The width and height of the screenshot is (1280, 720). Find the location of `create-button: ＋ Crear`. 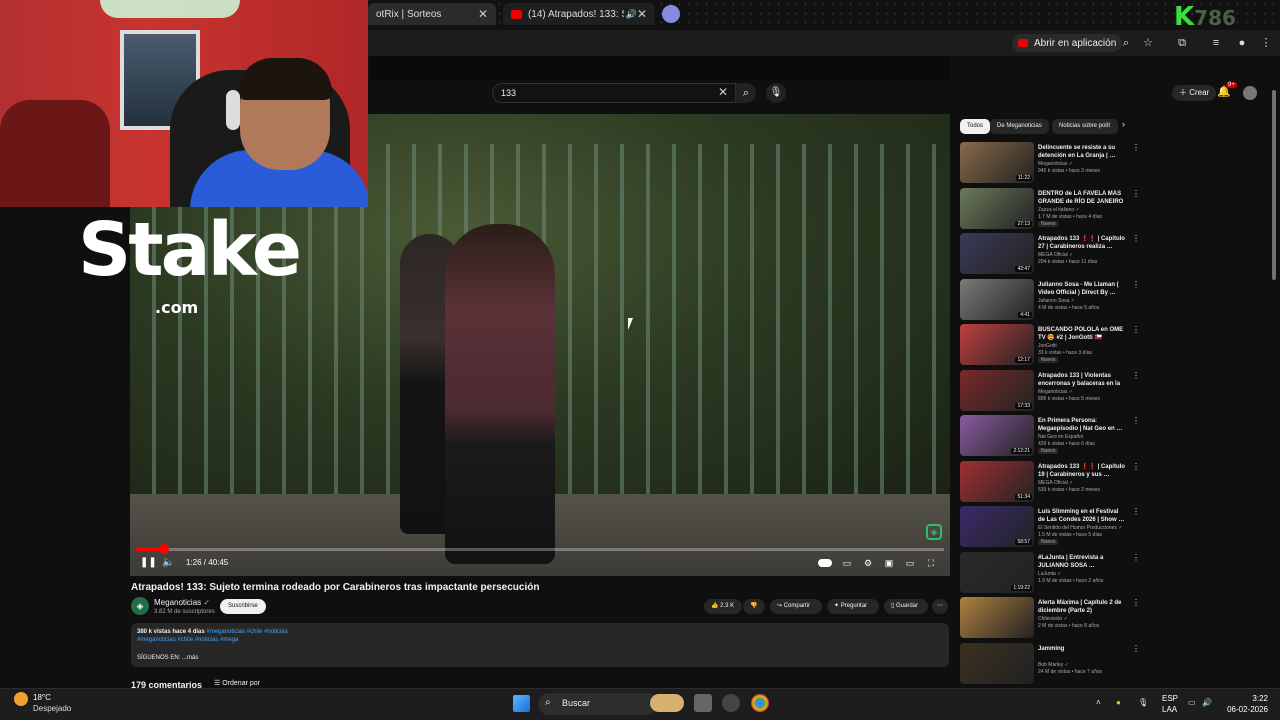

create-button: ＋ Crear is located at coordinates (1194, 93).